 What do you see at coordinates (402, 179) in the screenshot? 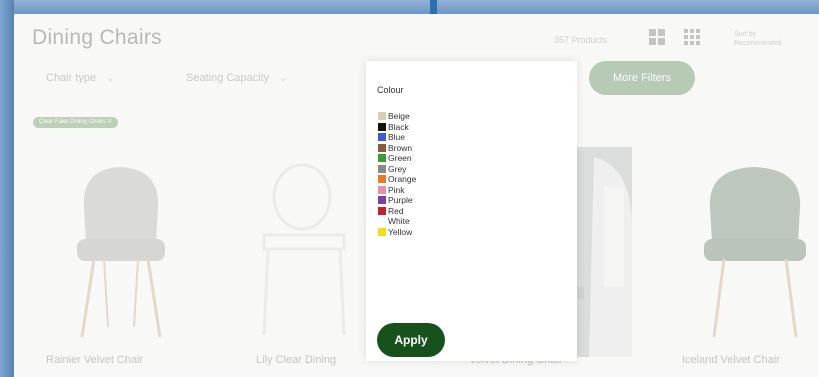
I see `colour-option-label: Orange` at bounding box center [402, 179].